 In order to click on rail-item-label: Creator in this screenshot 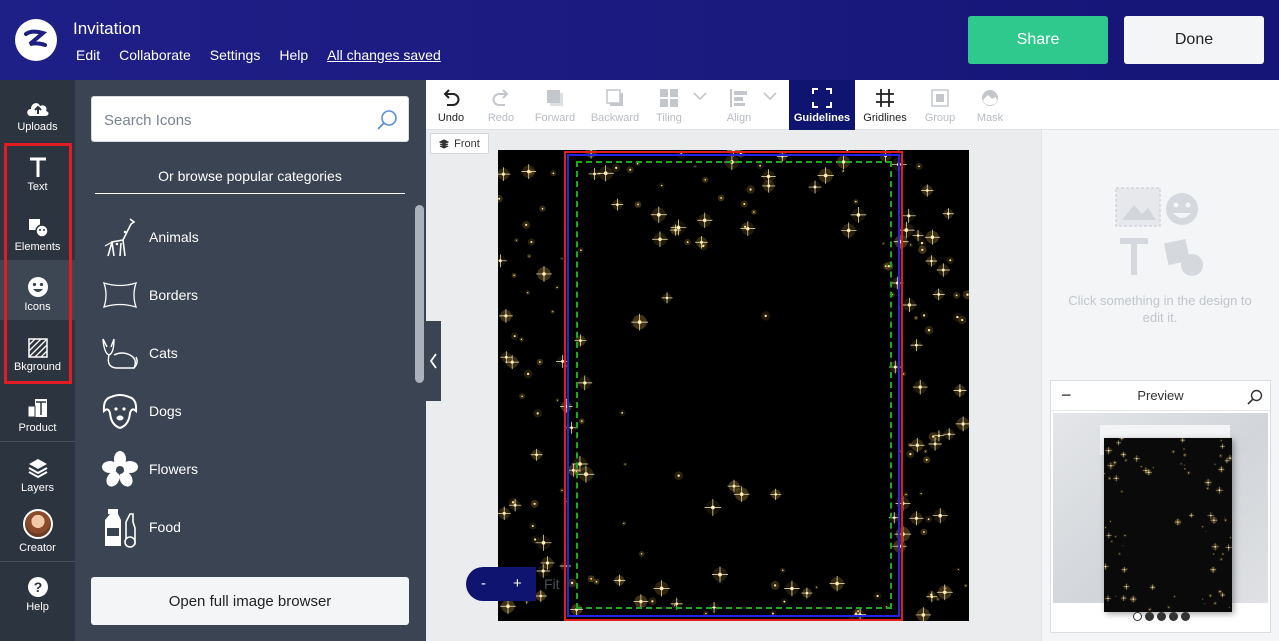, I will do `click(37, 548)`.